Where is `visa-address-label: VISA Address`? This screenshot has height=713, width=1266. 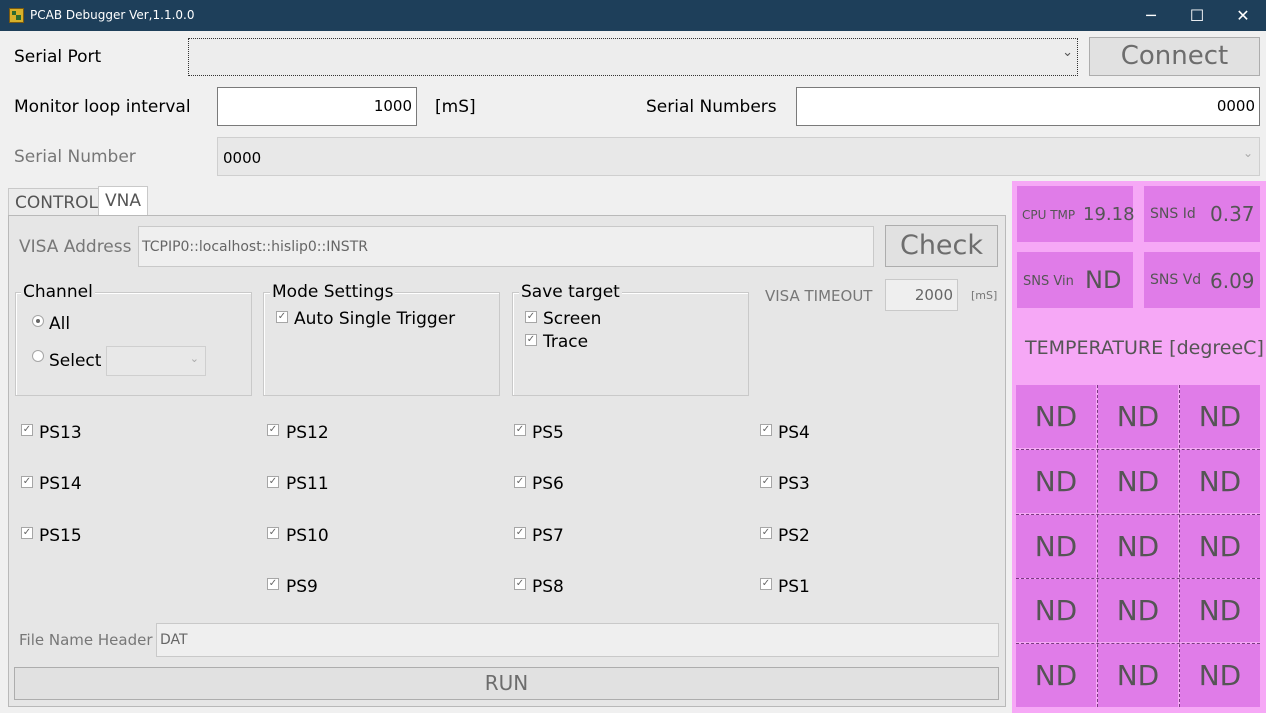
visa-address-label: VISA Address is located at coordinates (75, 247).